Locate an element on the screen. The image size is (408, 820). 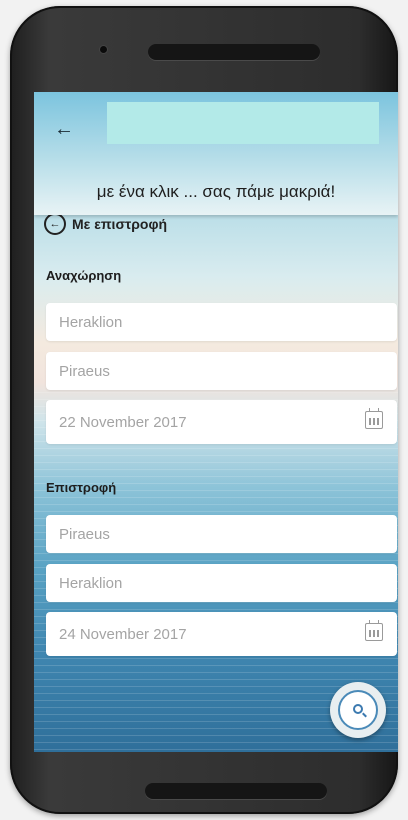
departure-from-value: Heraklion is located at coordinates (91, 322).